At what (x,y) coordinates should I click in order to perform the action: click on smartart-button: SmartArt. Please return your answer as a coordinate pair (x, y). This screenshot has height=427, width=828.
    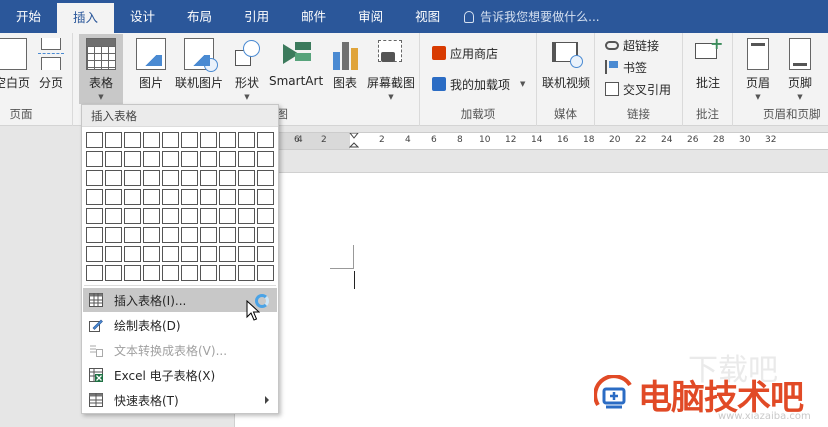
    Looking at the image, I should click on (296, 63).